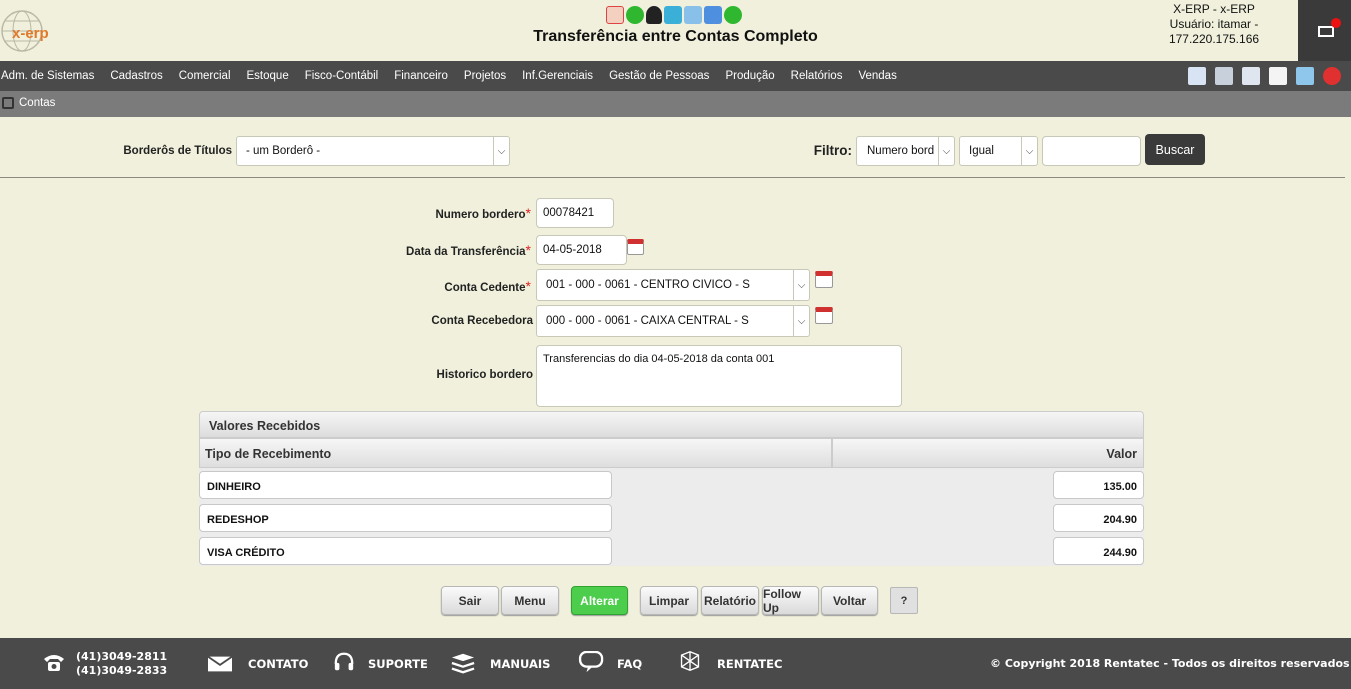 The height and width of the screenshot is (689, 1351). I want to click on notifications-button, so click(1324, 30).